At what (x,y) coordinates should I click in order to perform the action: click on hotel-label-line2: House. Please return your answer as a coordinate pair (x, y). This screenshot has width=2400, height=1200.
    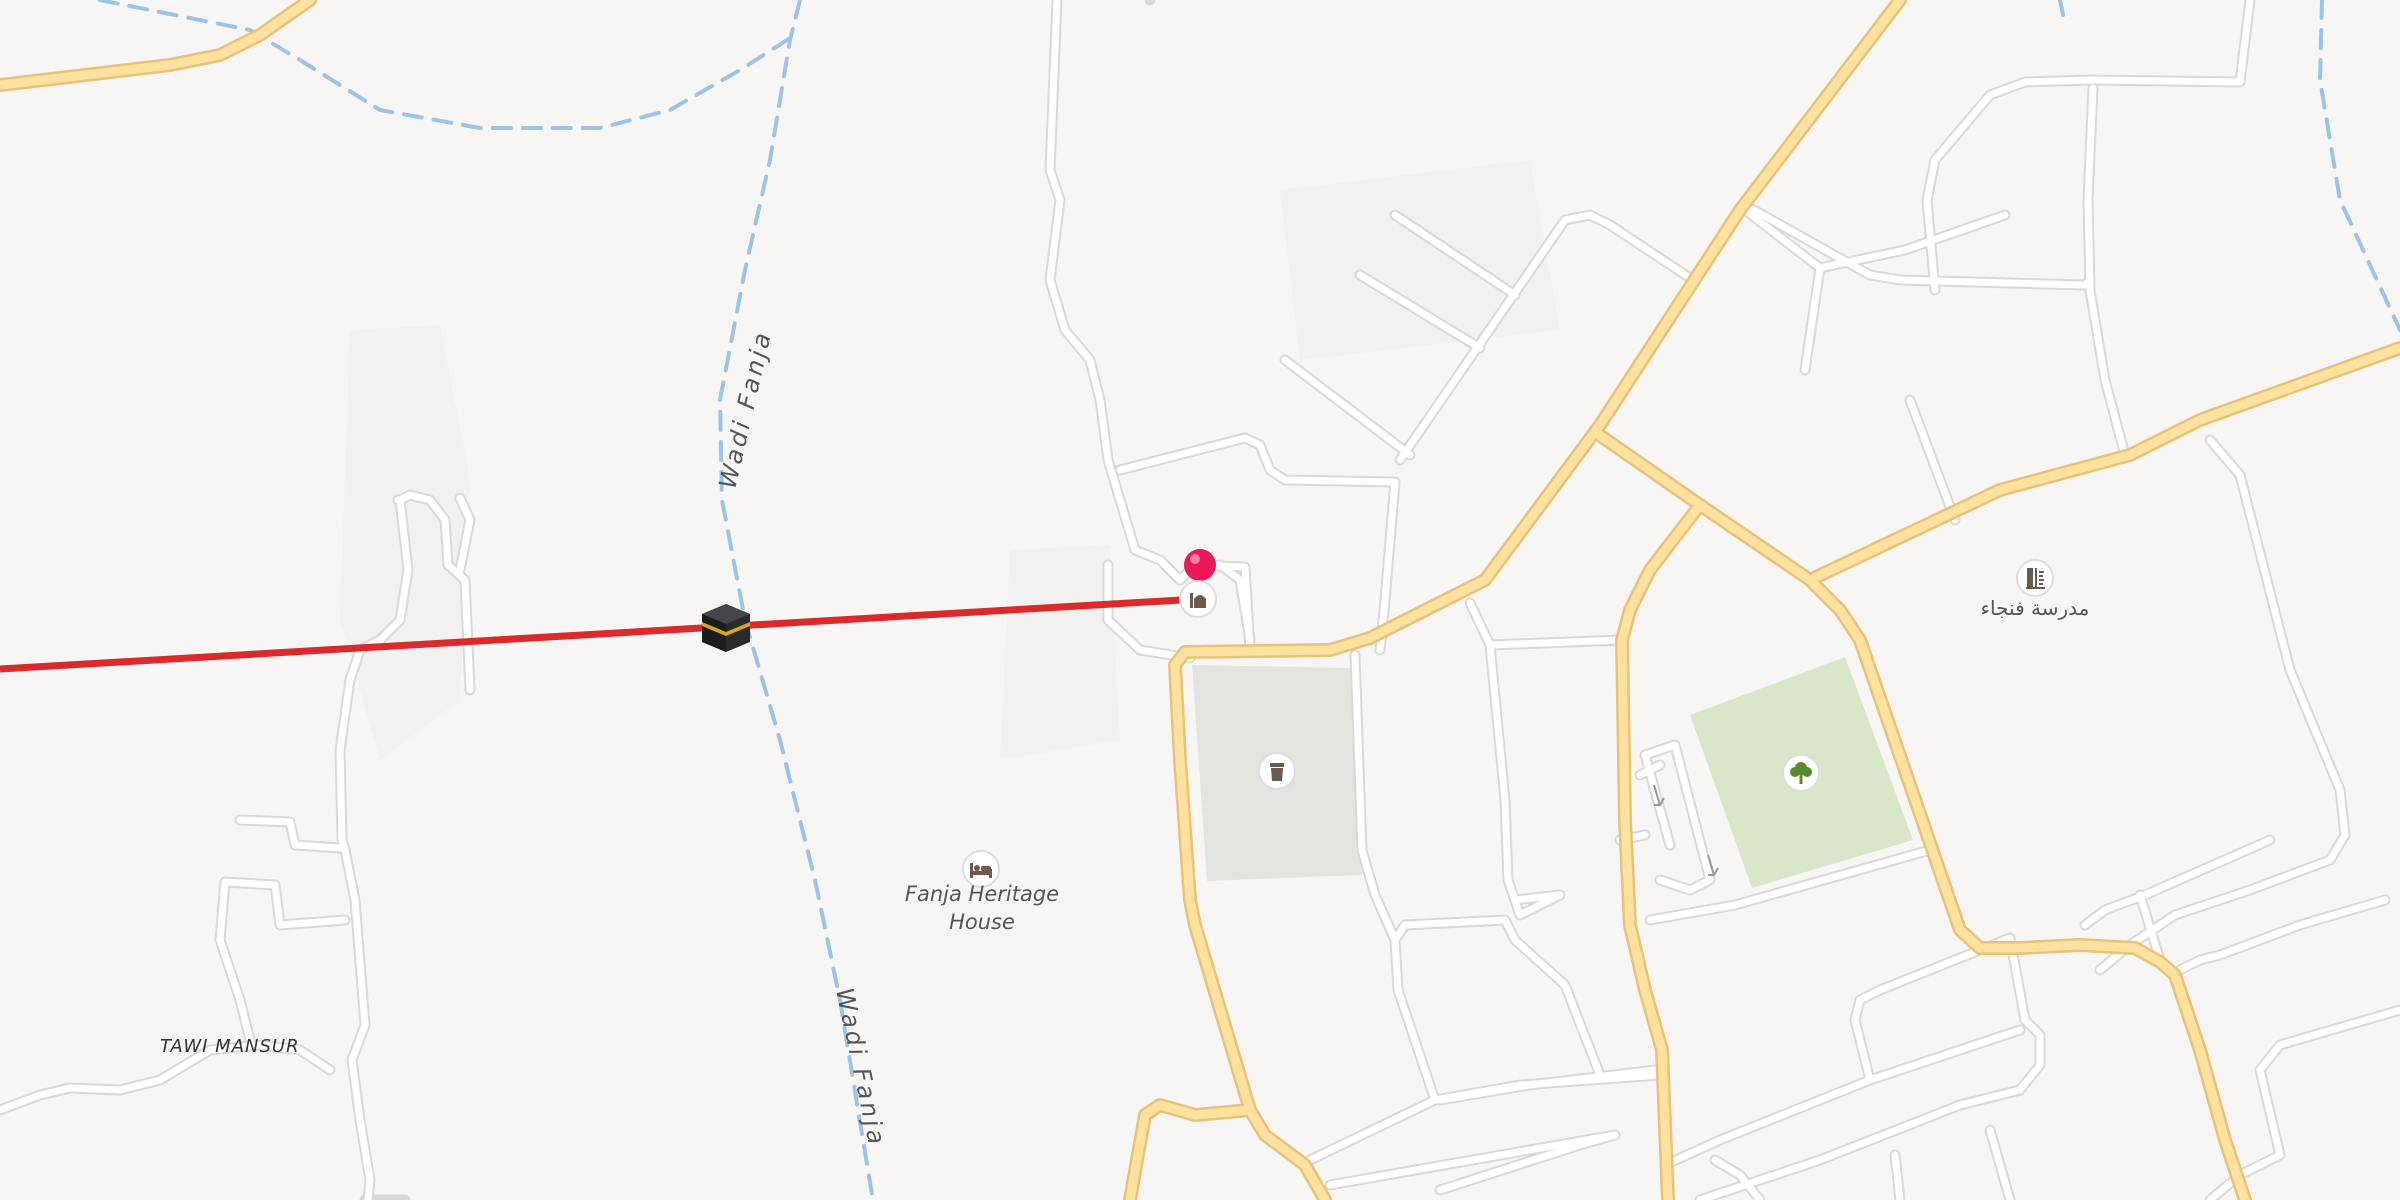
    Looking at the image, I should click on (982, 922).